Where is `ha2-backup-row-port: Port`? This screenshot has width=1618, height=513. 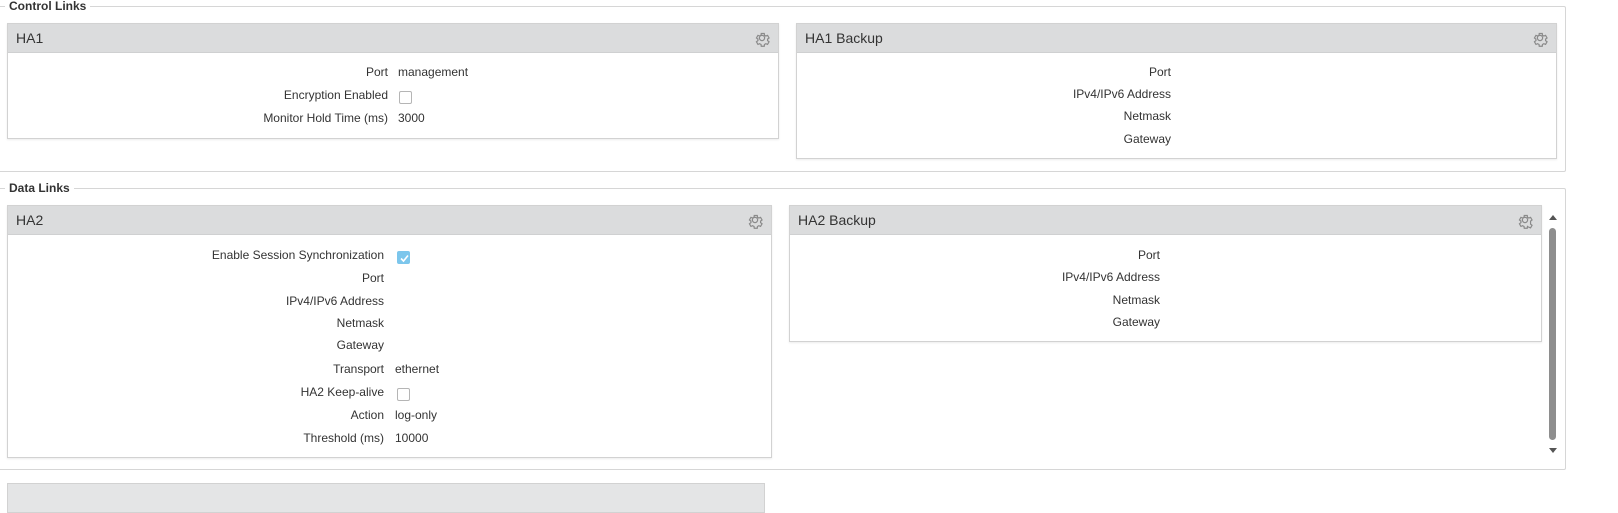 ha2-backup-row-port: Port is located at coordinates (1165, 255).